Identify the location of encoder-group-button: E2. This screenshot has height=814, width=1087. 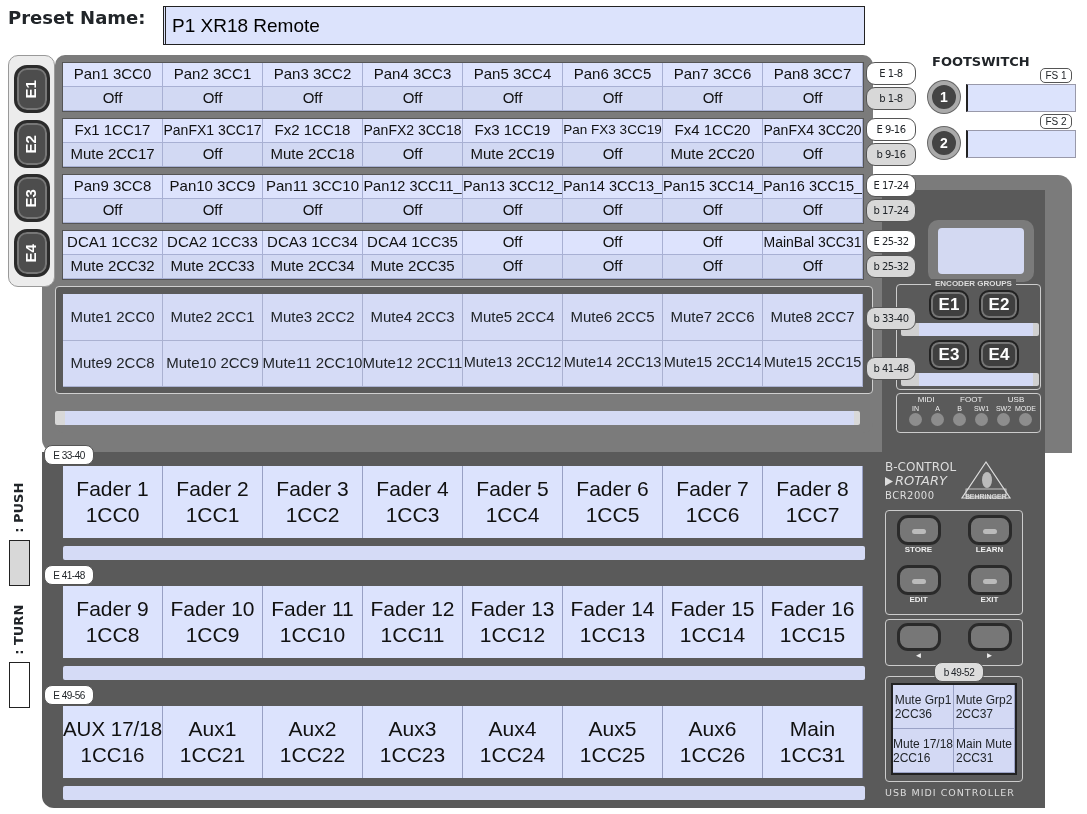
(999, 305).